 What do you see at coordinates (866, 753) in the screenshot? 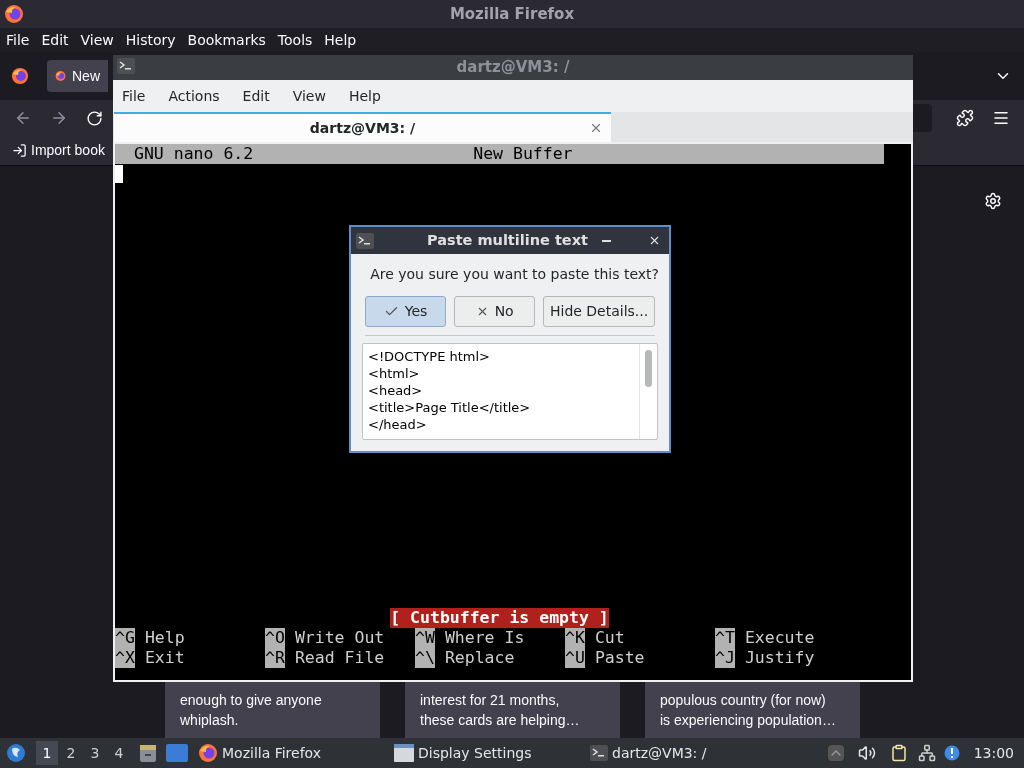
I see `speaker-icon` at bounding box center [866, 753].